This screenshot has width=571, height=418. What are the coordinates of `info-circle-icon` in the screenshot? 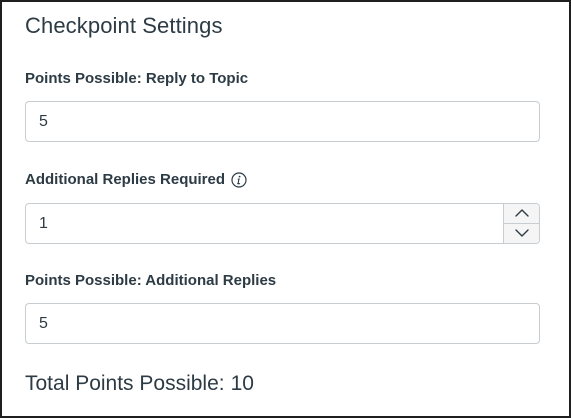 It's located at (239, 179).